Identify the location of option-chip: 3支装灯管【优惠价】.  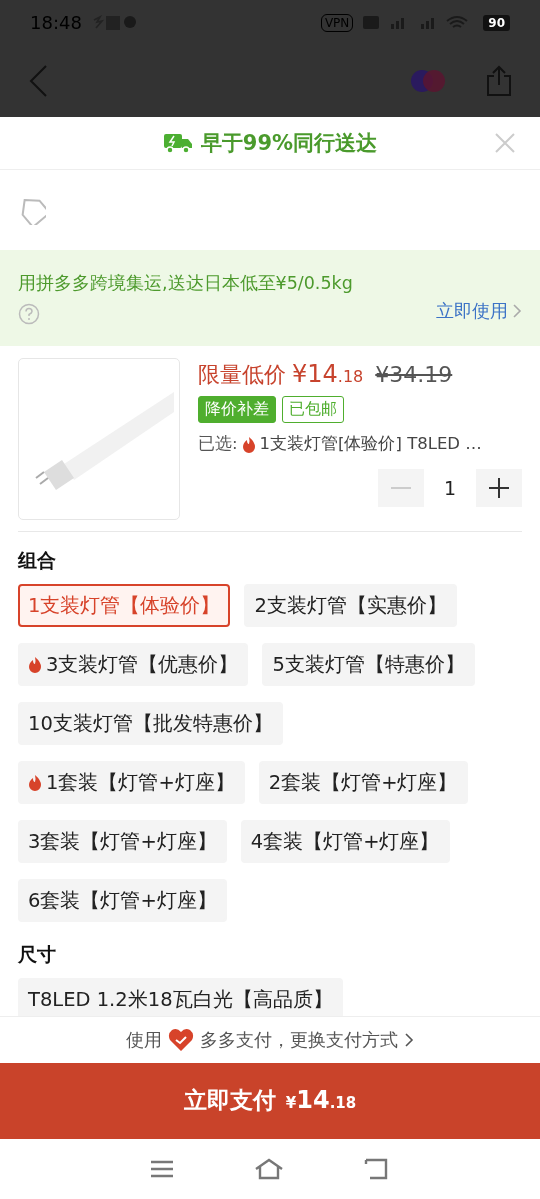
(133, 664).